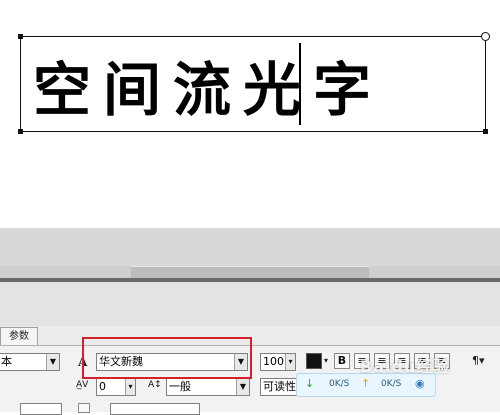 The height and width of the screenshot is (415, 500). I want to click on resize-handle-top-left, so click(20, 36).